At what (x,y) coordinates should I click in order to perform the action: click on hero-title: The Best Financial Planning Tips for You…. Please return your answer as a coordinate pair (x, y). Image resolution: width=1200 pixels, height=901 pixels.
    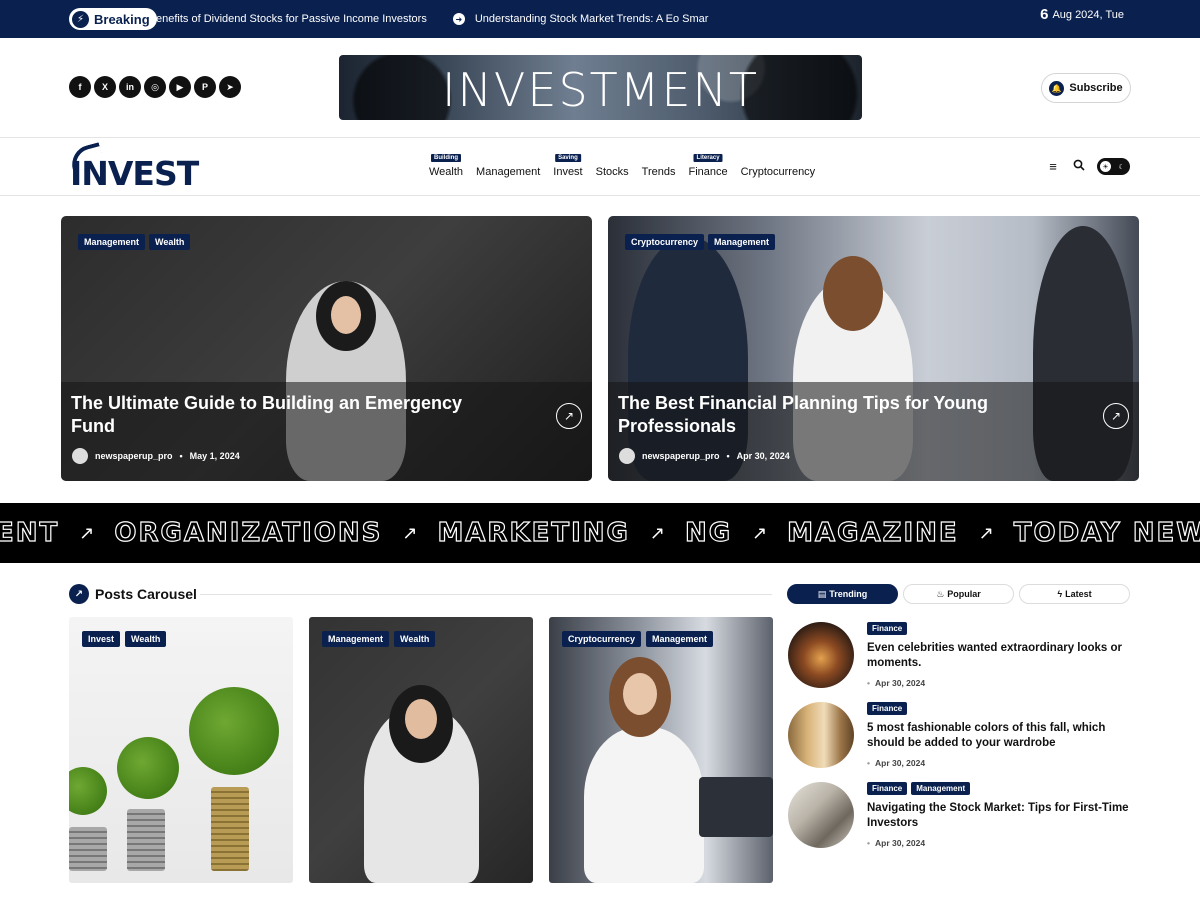
    Looking at the image, I should click on (828, 415).